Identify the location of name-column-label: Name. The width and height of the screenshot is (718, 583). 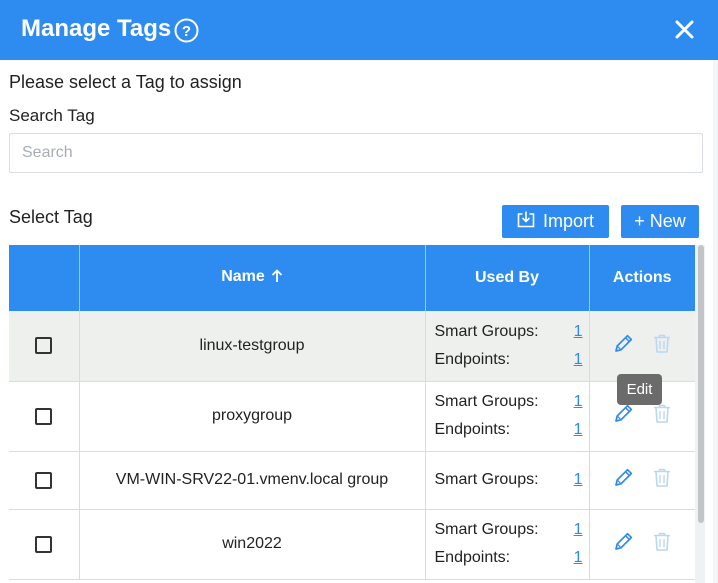
(243, 276).